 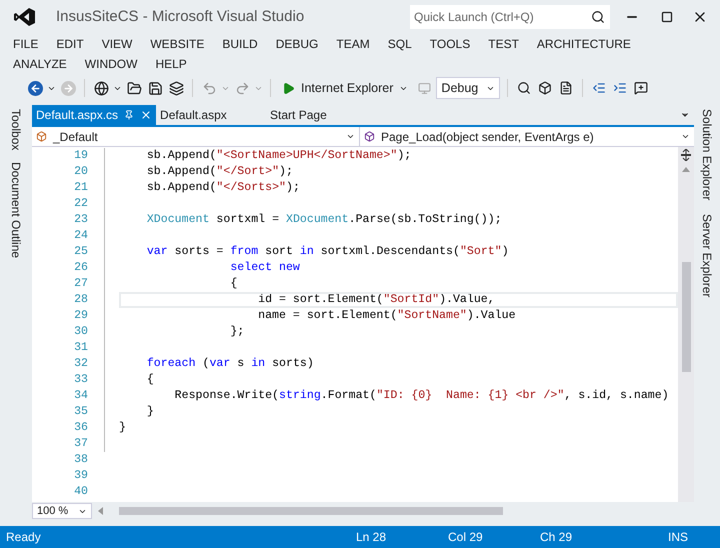 I want to click on maximize-icon, so click(x=667, y=17).